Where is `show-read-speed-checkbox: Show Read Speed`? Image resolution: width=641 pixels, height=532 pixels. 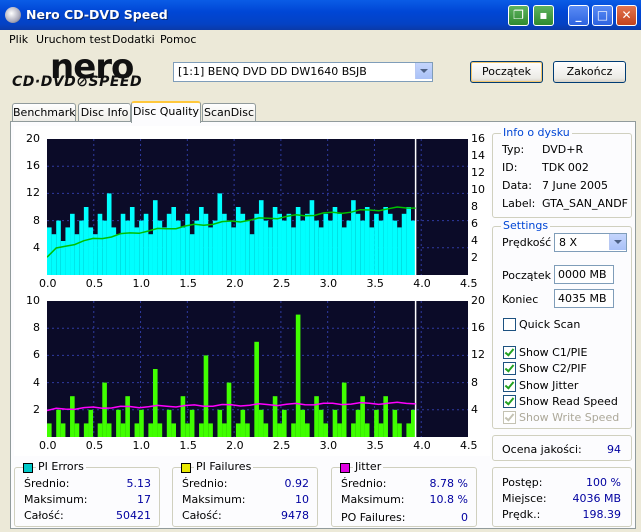 show-read-speed-checkbox: Show Read Speed is located at coordinates (565, 402).